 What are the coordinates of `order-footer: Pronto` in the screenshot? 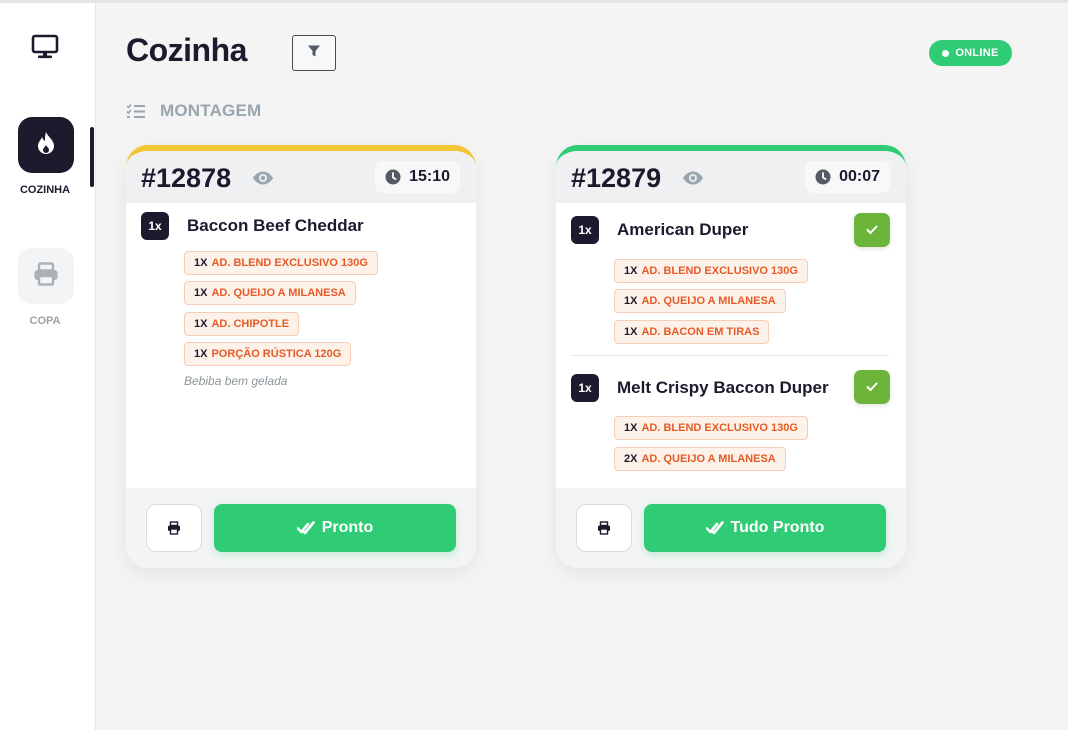 It's located at (301, 528).